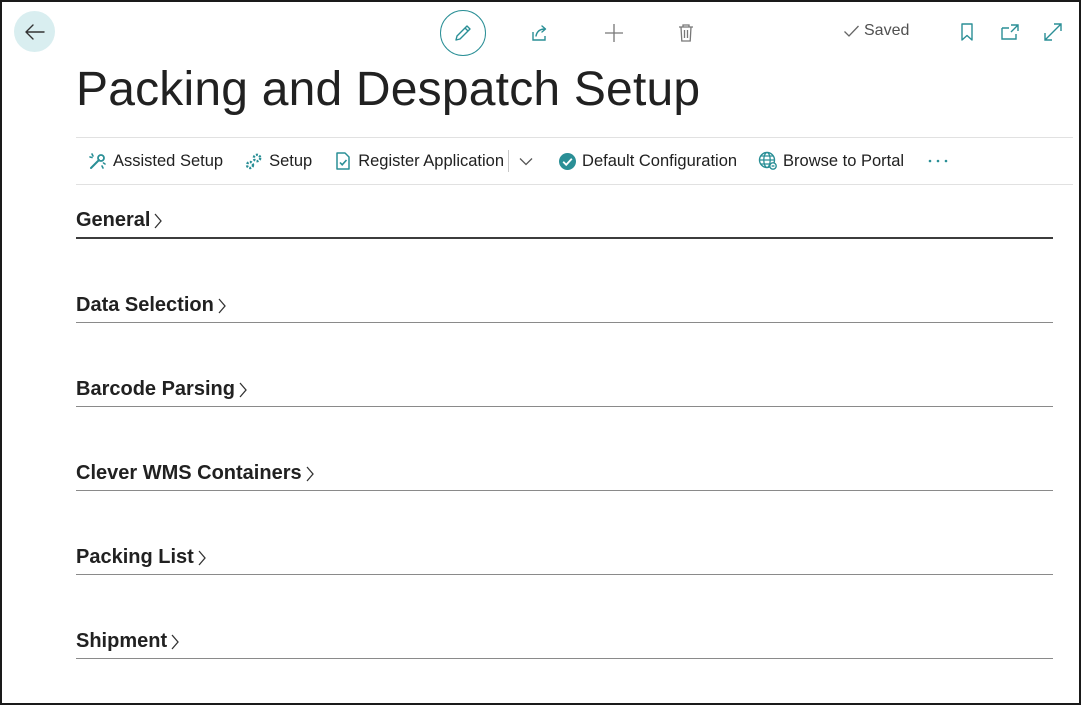 This screenshot has width=1081, height=705. Describe the element at coordinates (887, 30) in the screenshot. I see `save-status-label: Saved` at that location.